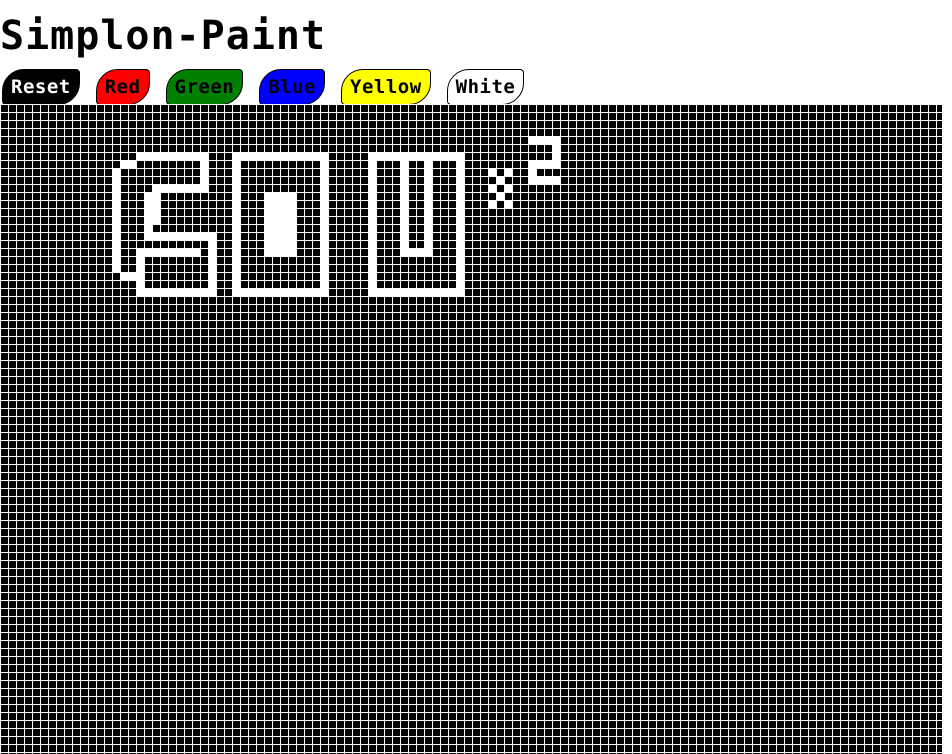  What do you see at coordinates (204, 87) in the screenshot?
I see `green-button: Green` at bounding box center [204, 87].